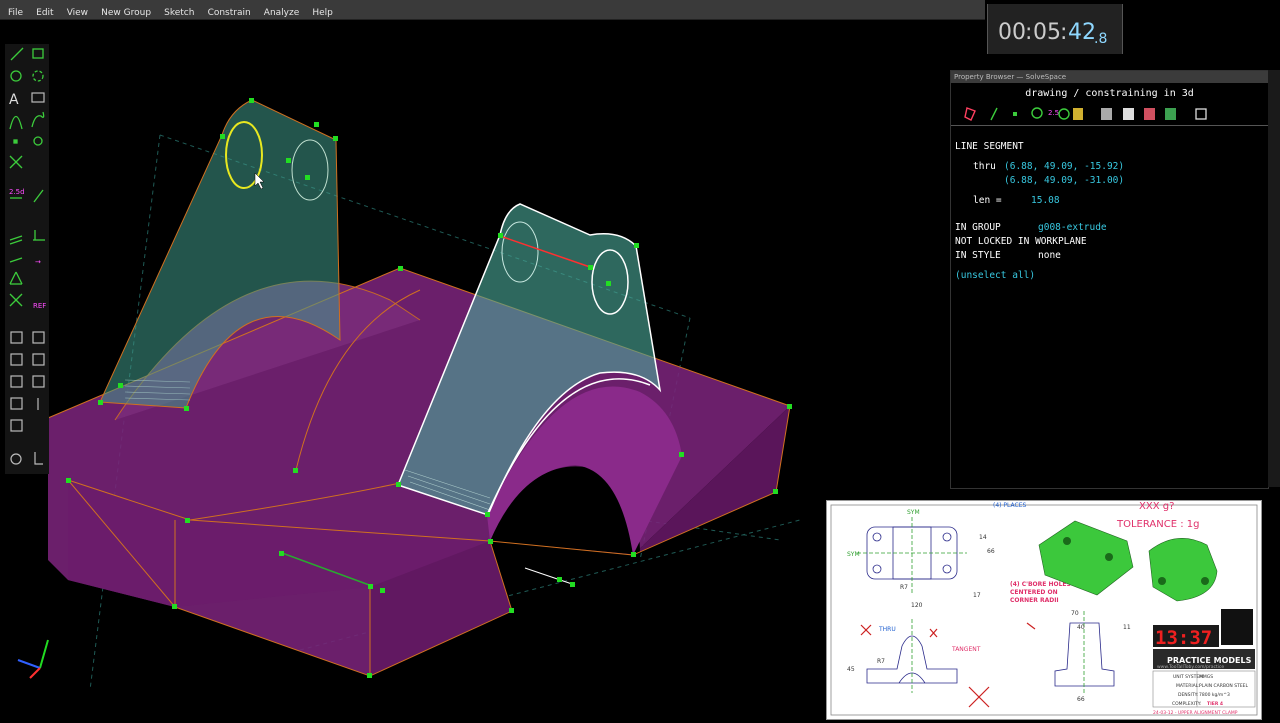  I want to click on ref-dim-70: 70, so click(1075, 613).